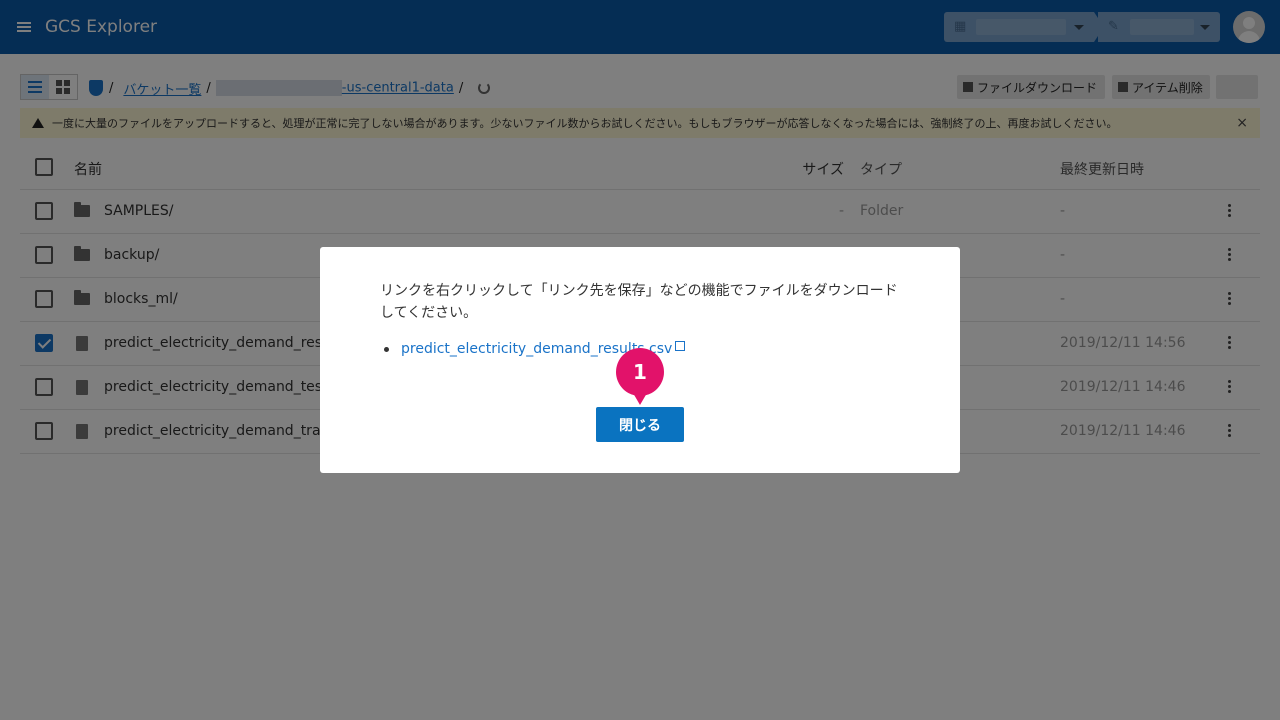  Describe the element at coordinates (680, 346) in the screenshot. I see `external-link-icon` at that location.